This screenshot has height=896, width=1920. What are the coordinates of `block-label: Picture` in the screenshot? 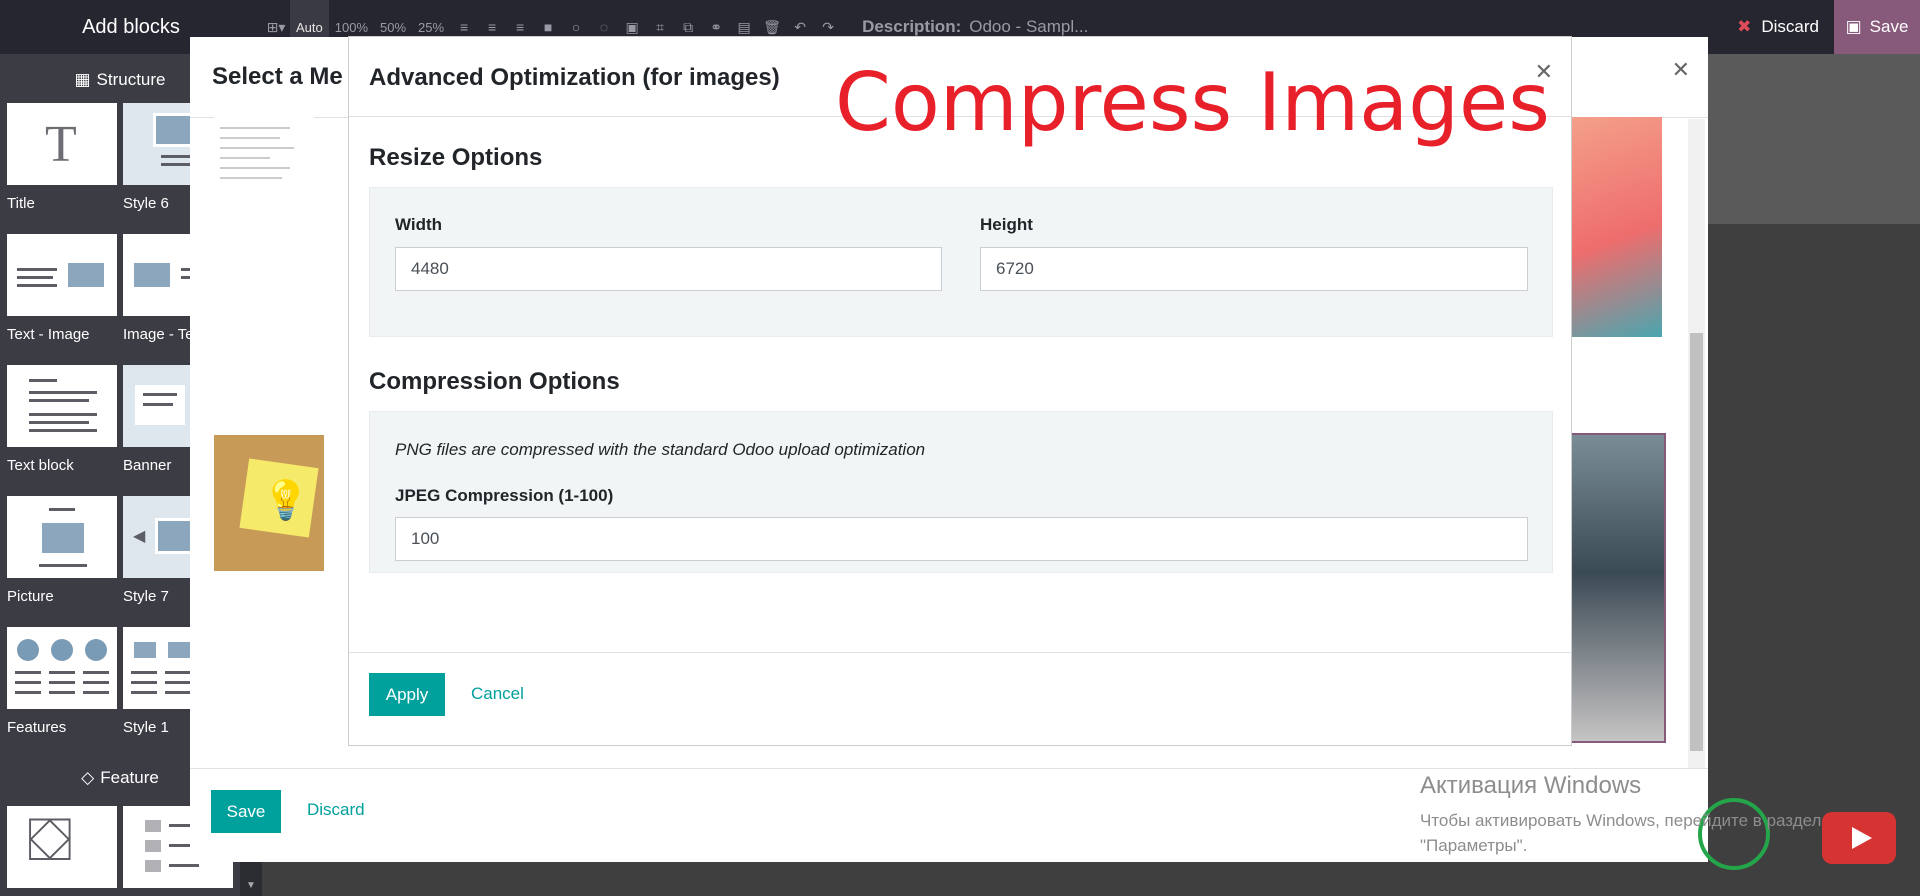 It's located at (30, 596).